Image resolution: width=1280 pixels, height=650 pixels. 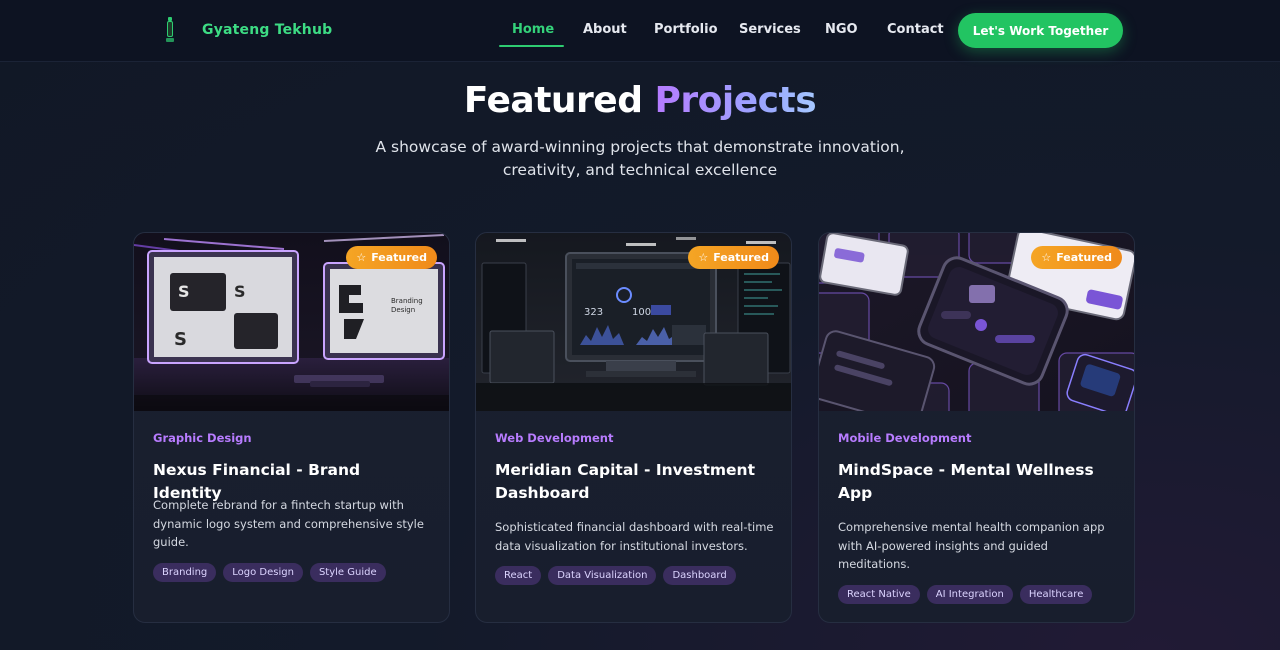 I want to click on tower-logo-icon, so click(x=170, y=30).